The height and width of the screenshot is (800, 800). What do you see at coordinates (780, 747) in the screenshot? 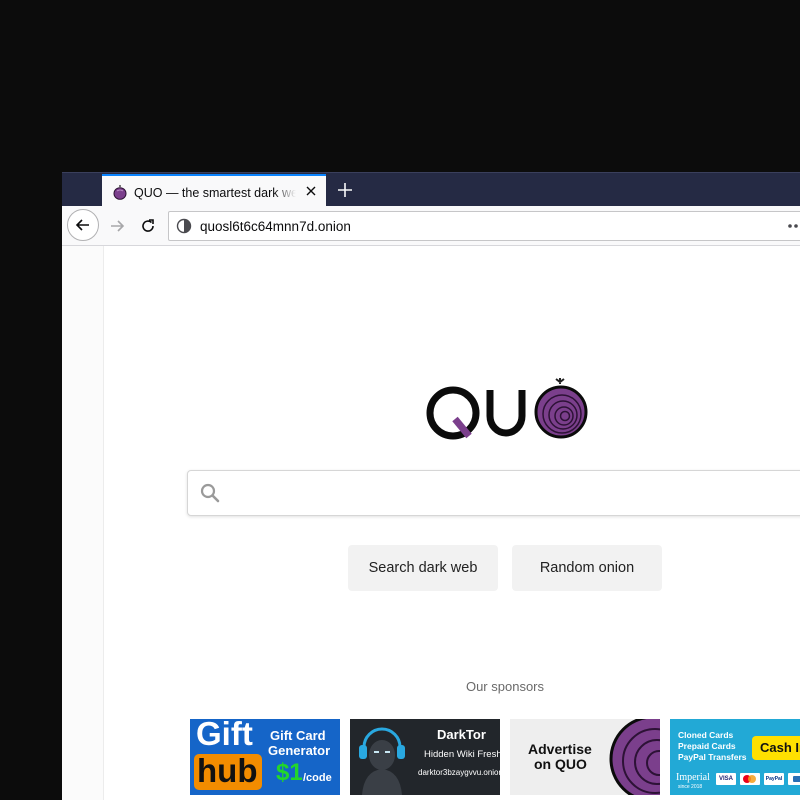
I see `ad-imperial-cta: Cash In` at bounding box center [780, 747].